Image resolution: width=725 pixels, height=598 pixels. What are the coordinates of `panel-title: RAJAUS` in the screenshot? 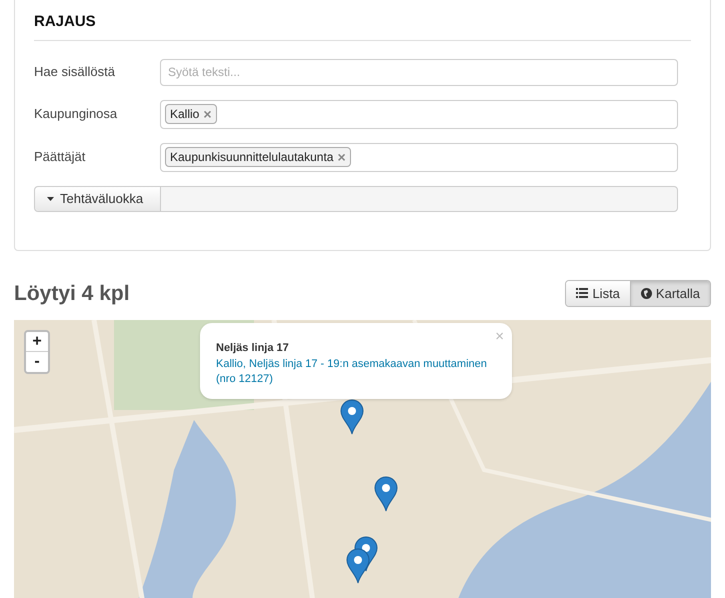 It's located at (65, 22).